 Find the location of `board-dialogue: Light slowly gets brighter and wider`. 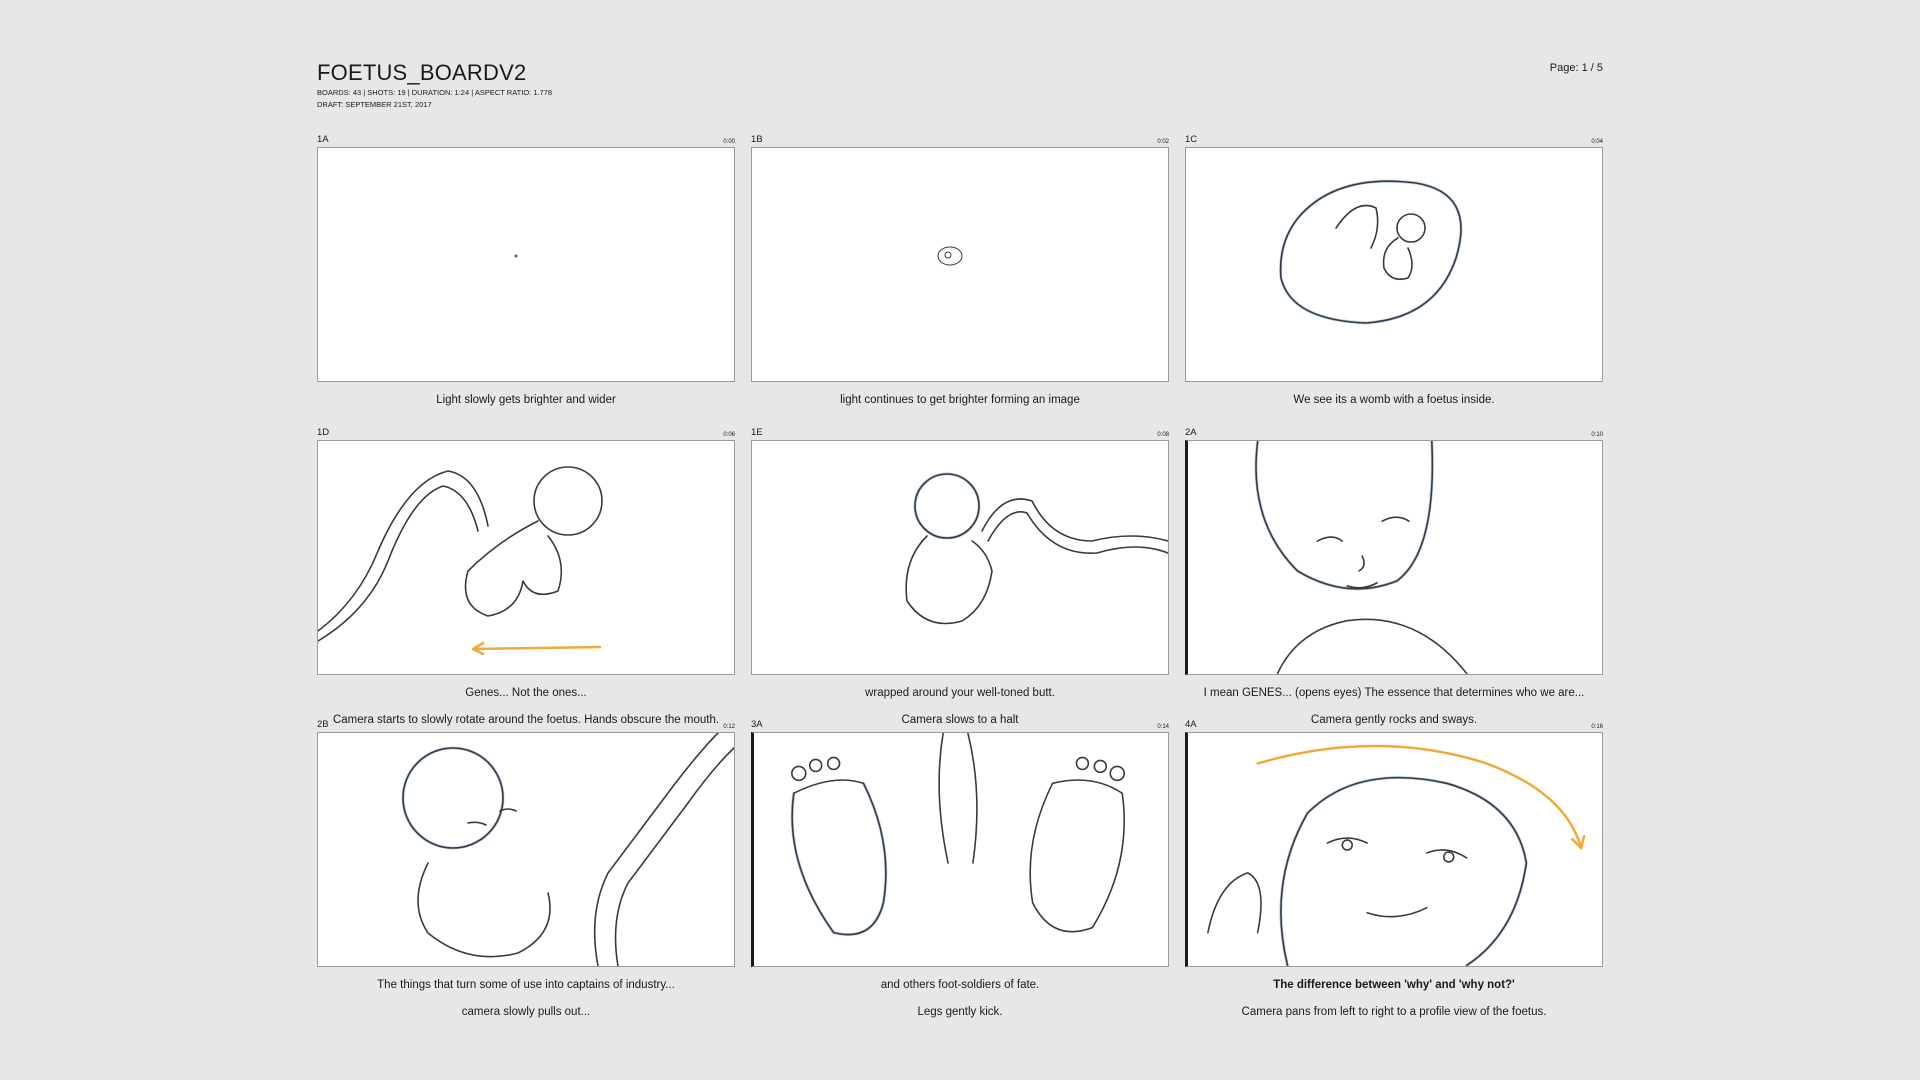

board-dialogue: Light slowly gets brighter and wider is located at coordinates (526, 400).